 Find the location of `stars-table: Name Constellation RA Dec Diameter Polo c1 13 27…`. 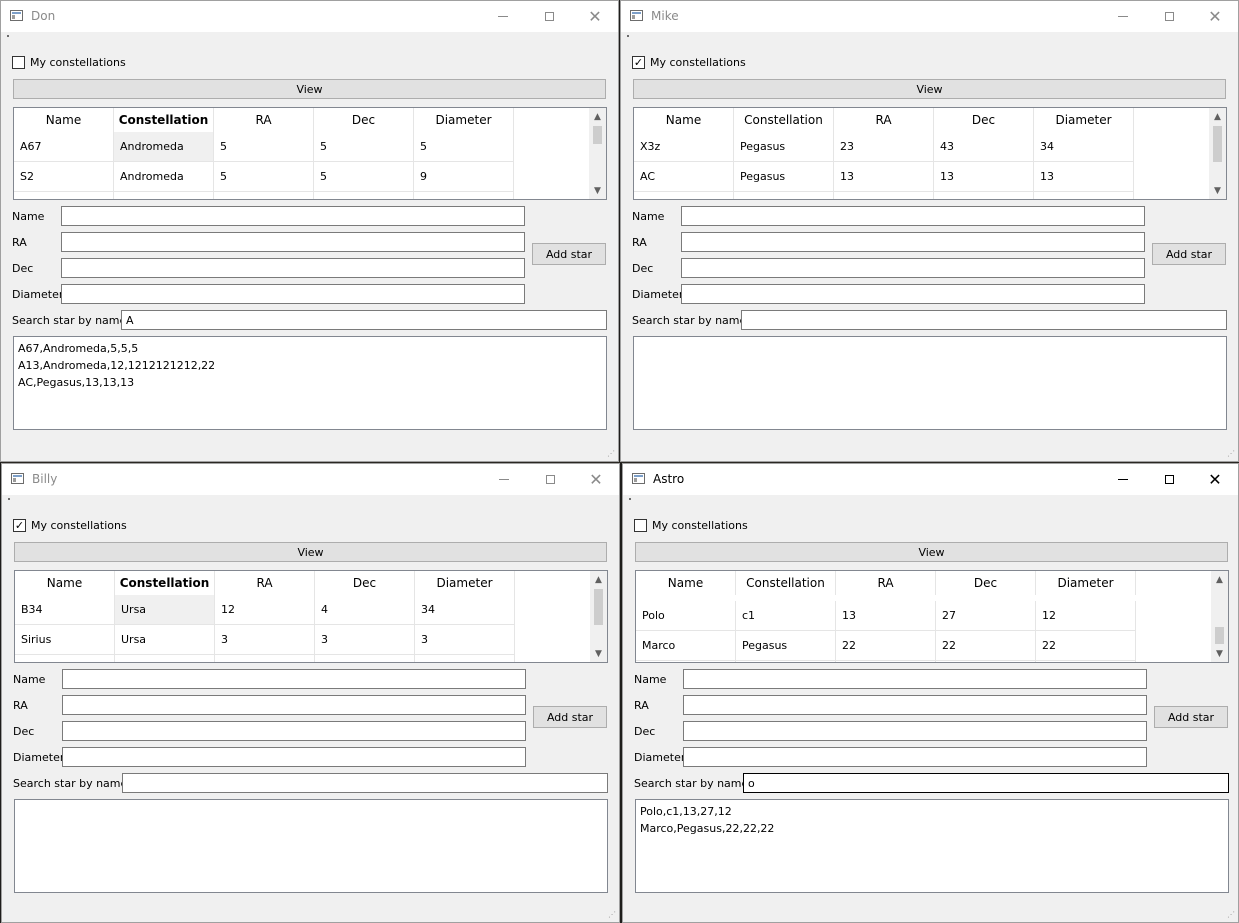

stars-table: Name Constellation RA Dec Diameter Polo c1 13 27… is located at coordinates (932, 616).